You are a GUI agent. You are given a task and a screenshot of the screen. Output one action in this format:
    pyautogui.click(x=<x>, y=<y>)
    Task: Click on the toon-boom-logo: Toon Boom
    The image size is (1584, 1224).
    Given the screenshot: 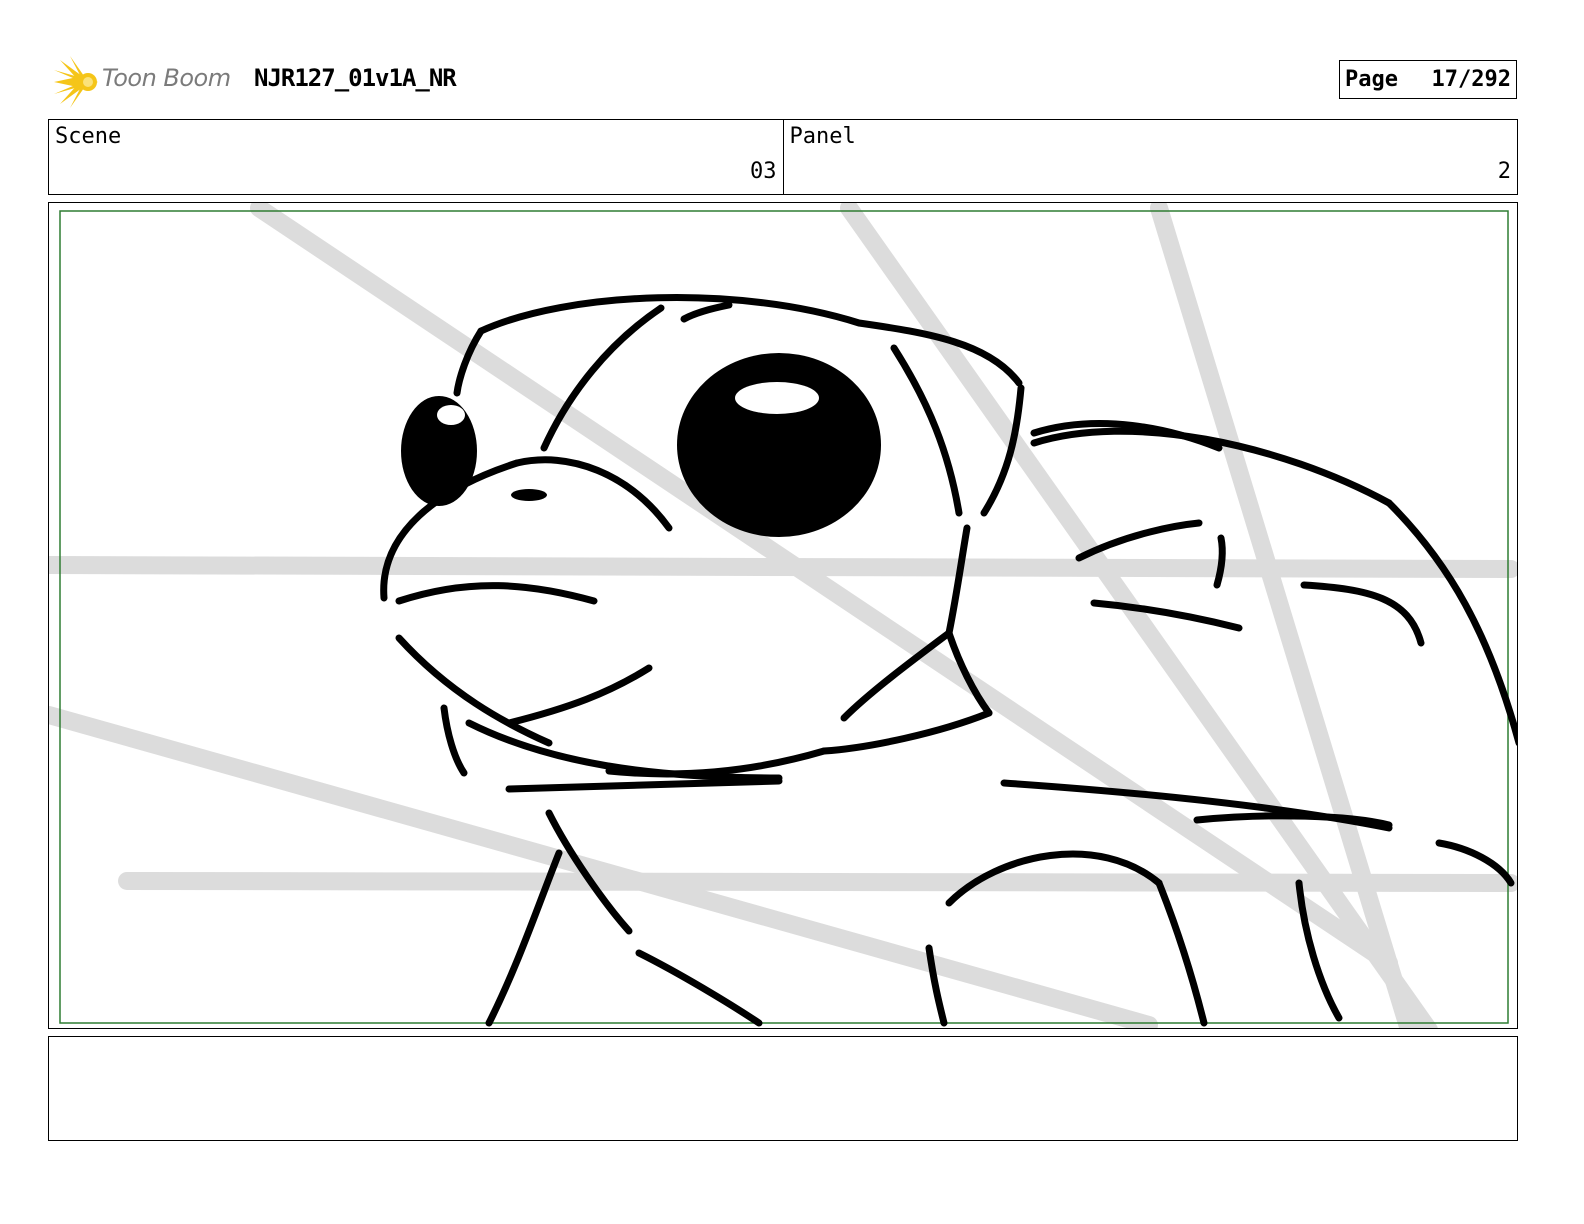 What is the action you would take?
    pyautogui.click(x=147, y=82)
    